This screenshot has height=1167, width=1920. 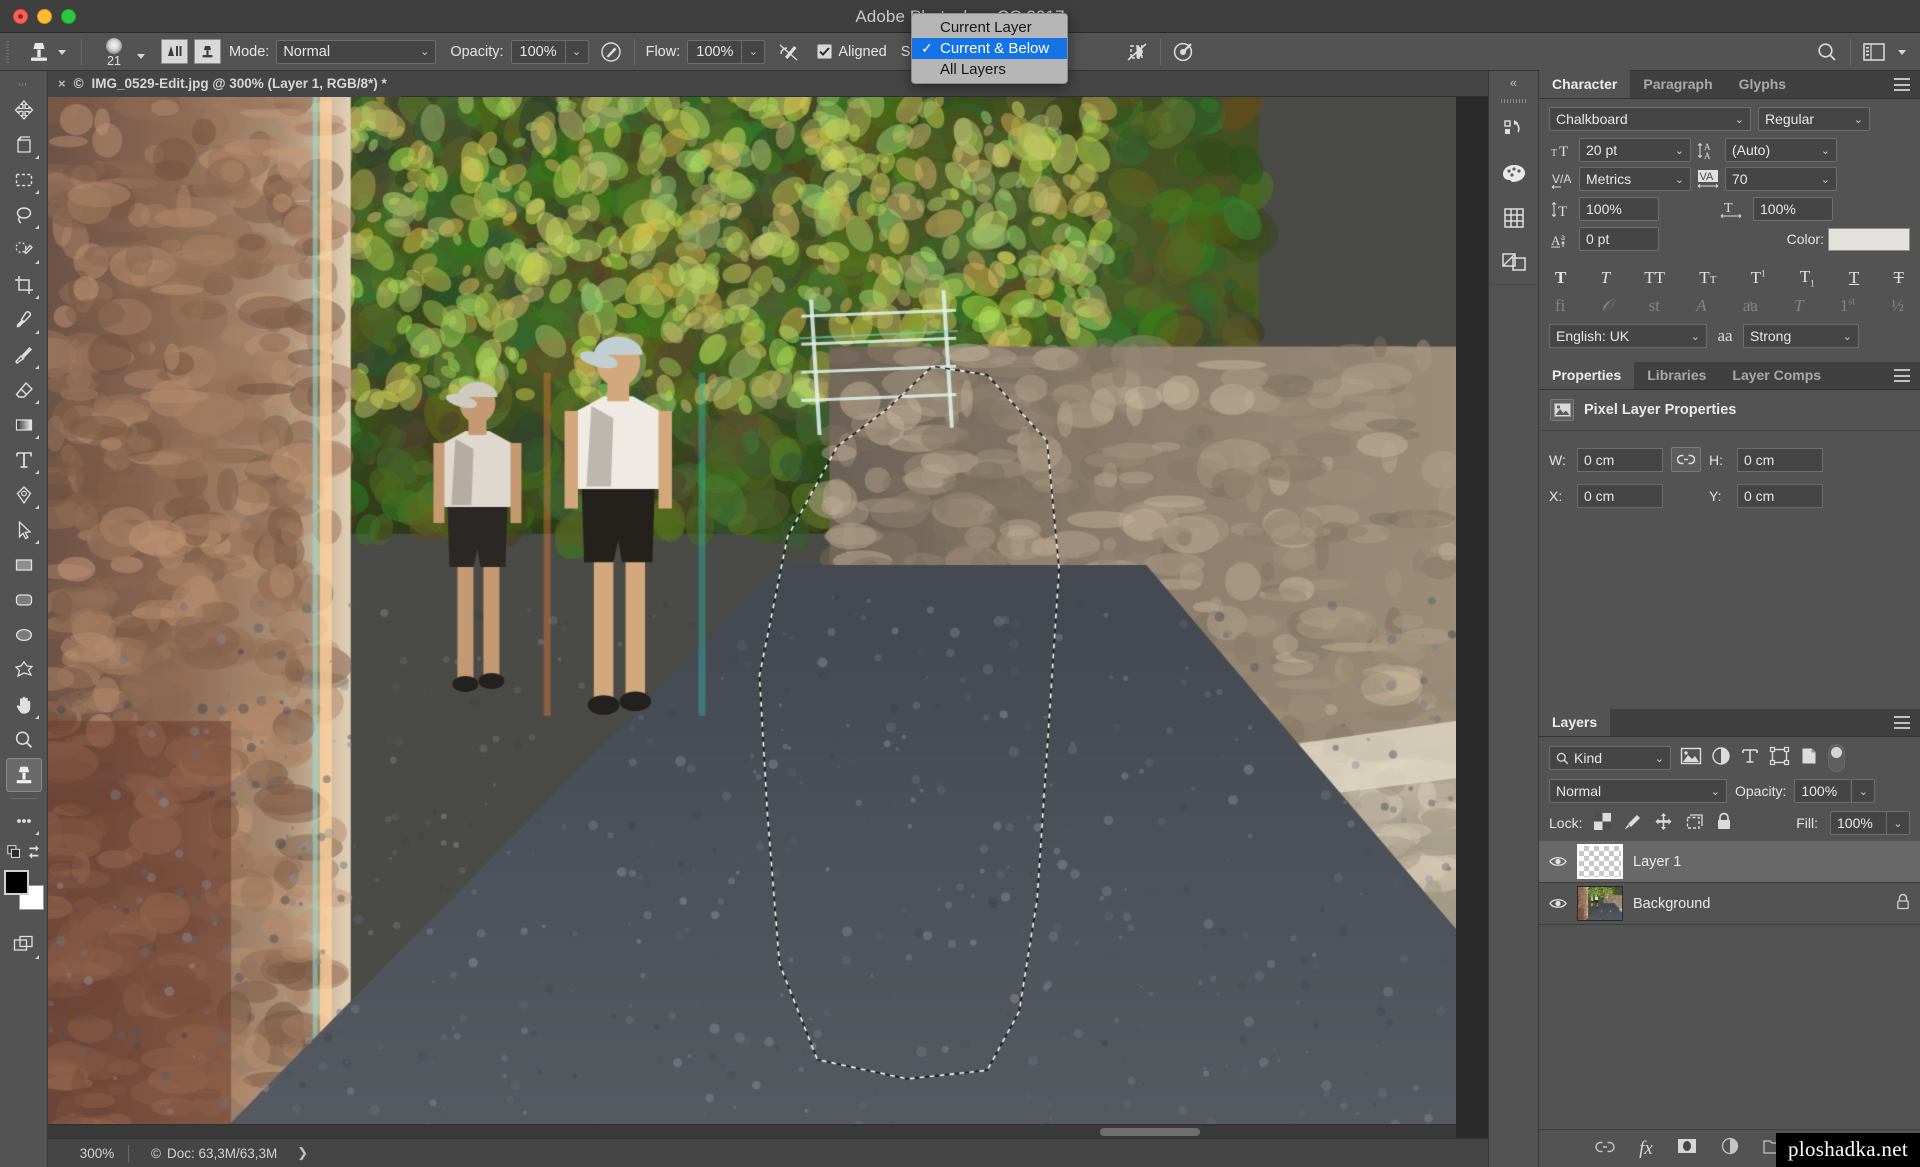 I want to click on type-tool, so click(x=24, y=460).